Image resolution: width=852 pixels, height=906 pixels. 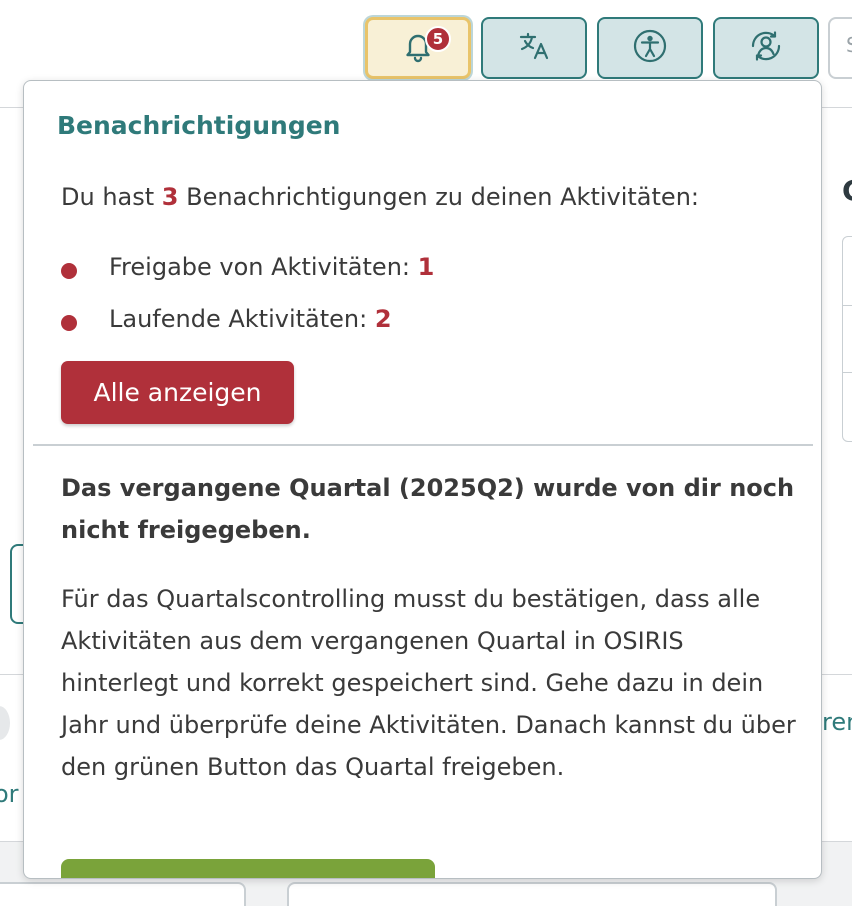 I want to click on summary-prefix: Du hast, so click(x=108, y=197).